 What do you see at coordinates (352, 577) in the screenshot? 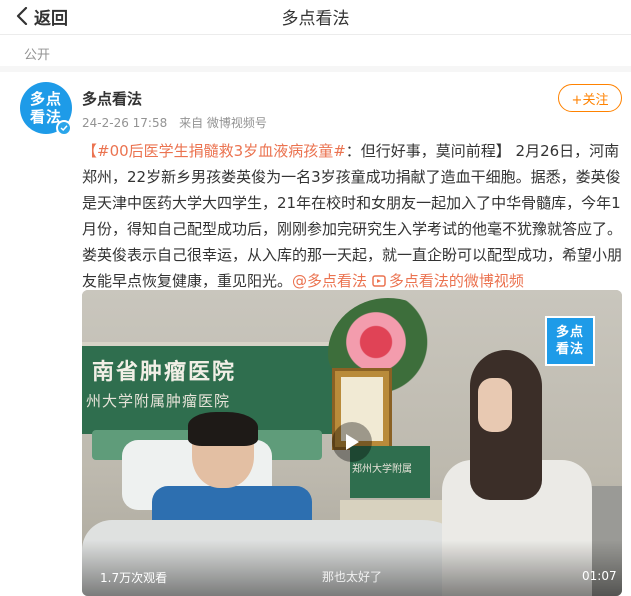
I see `video-subtitle: 那也太好了` at bounding box center [352, 577].